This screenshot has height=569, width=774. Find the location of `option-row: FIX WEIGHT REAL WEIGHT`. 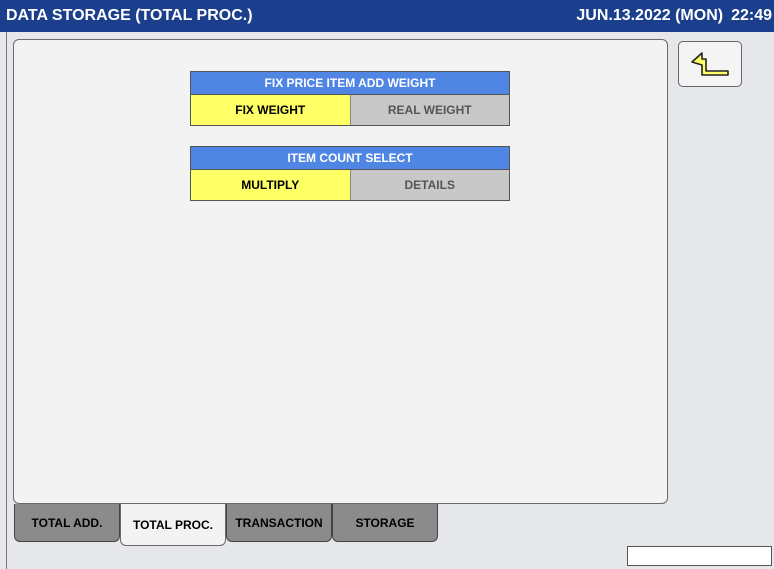

option-row: FIX WEIGHT REAL WEIGHT is located at coordinates (350, 110).